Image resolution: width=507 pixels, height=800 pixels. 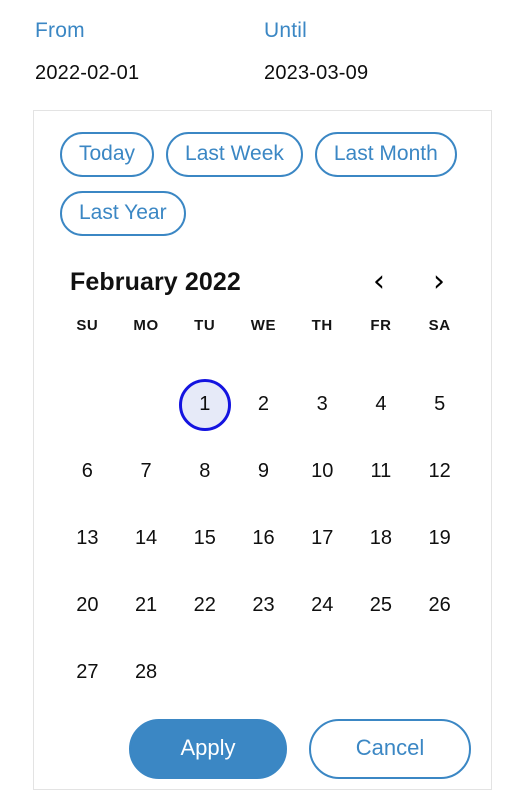 I want to click on calendar-day-cell: 7, so click(x=146, y=471).